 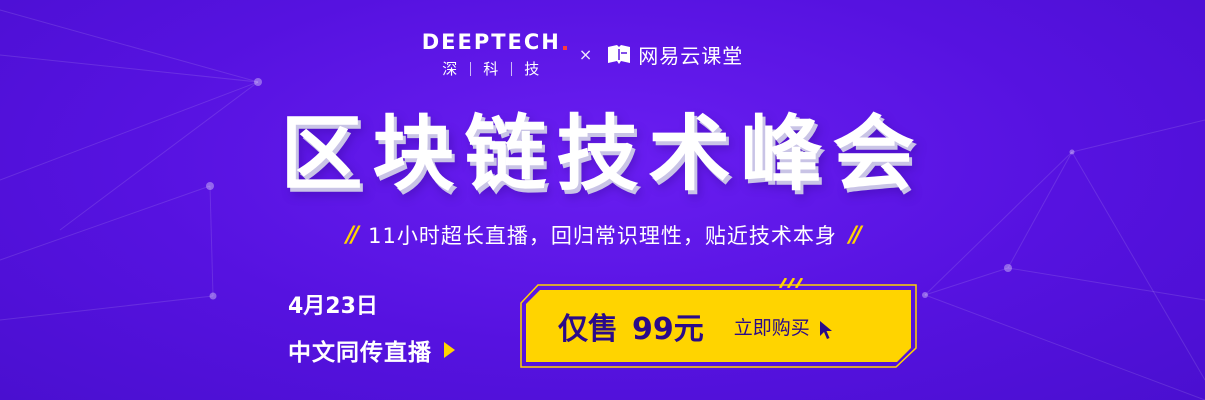 What do you see at coordinates (491, 42) in the screenshot?
I see `deeptech-wordmark-text: DEEPTECH` at bounding box center [491, 42].